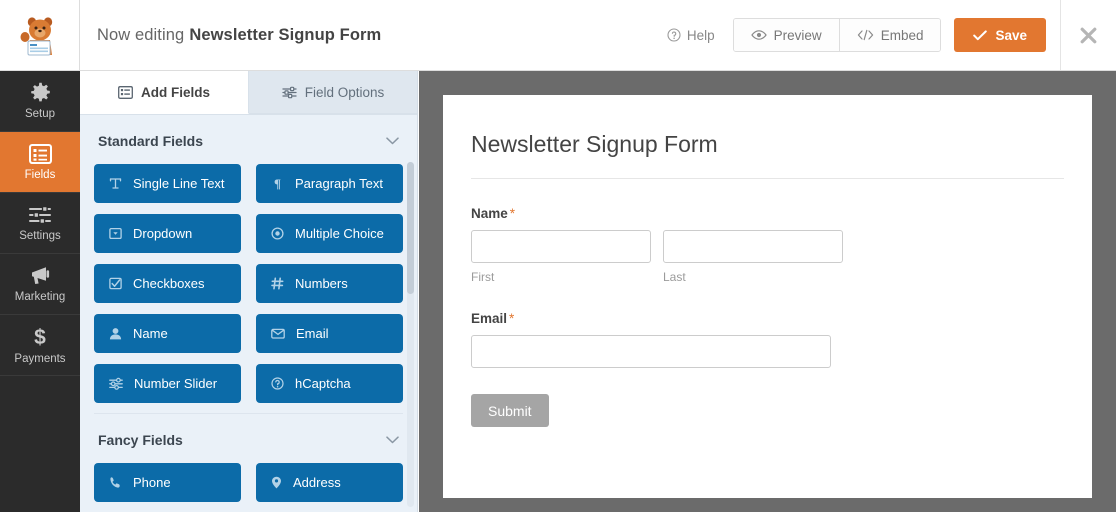 Image resolution: width=1116 pixels, height=512 pixels. I want to click on map-pin-icon, so click(276, 482).